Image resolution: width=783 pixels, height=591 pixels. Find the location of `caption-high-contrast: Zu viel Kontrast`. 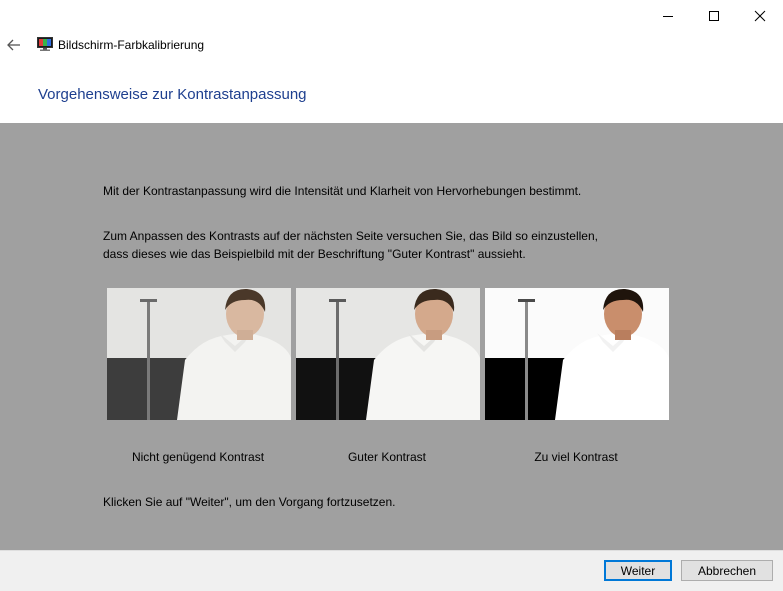

caption-high-contrast: Zu viel Kontrast is located at coordinates (576, 457).